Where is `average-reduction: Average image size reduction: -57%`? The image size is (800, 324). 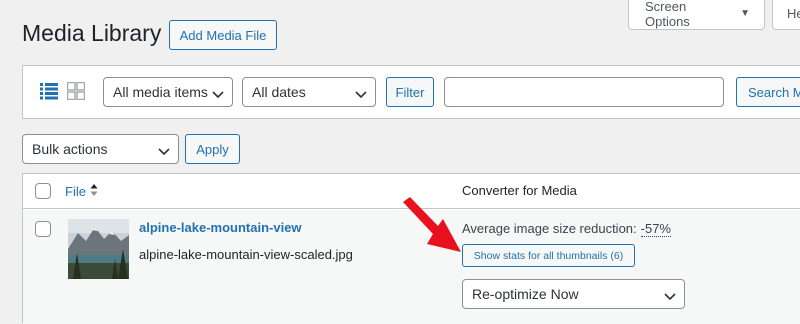 average-reduction: Average image size reduction: -57% is located at coordinates (566, 229).